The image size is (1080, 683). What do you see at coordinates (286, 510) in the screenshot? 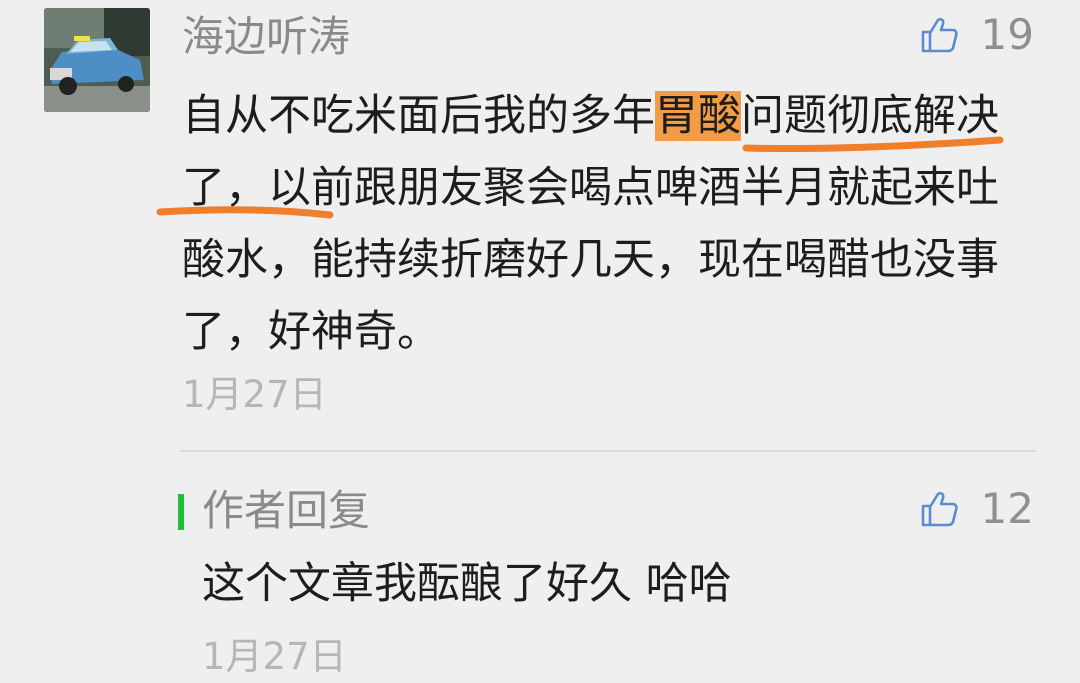
I see `author-reply-label: 作者回复` at bounding box center [286, 510].